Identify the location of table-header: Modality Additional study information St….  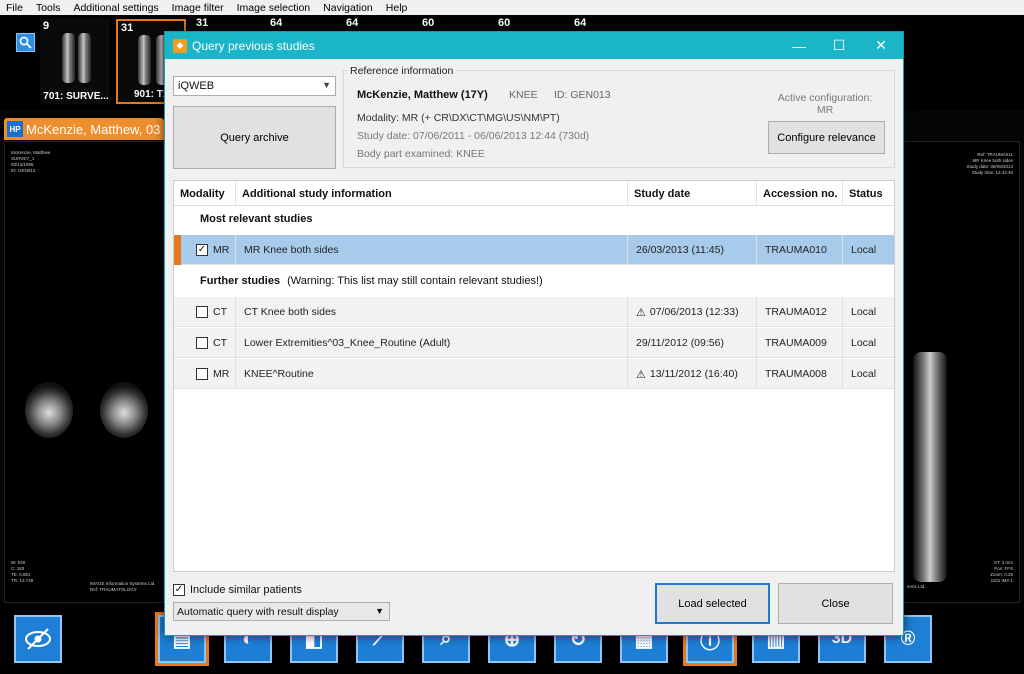
(534, 193).